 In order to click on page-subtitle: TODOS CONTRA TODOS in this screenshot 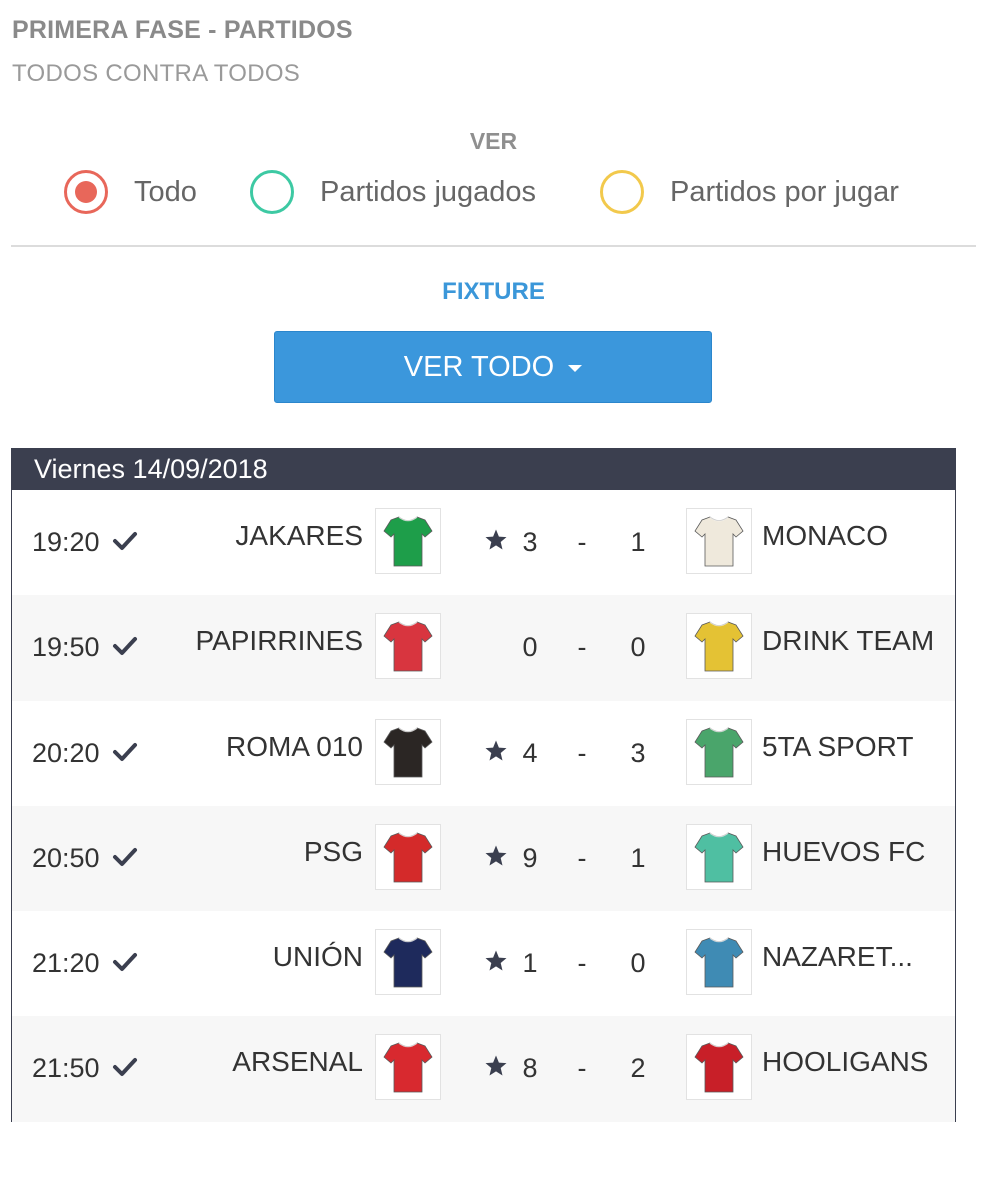, I will do `click(156, 73)`.